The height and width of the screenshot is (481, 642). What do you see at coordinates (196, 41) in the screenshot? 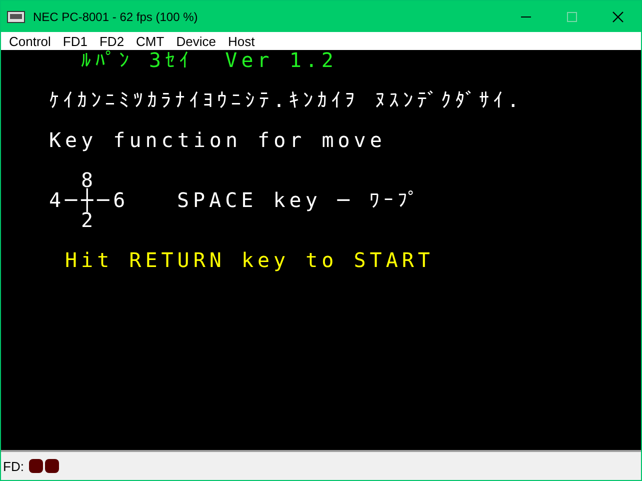
I see `menu-item: Device` at bounding box center [196, 41].